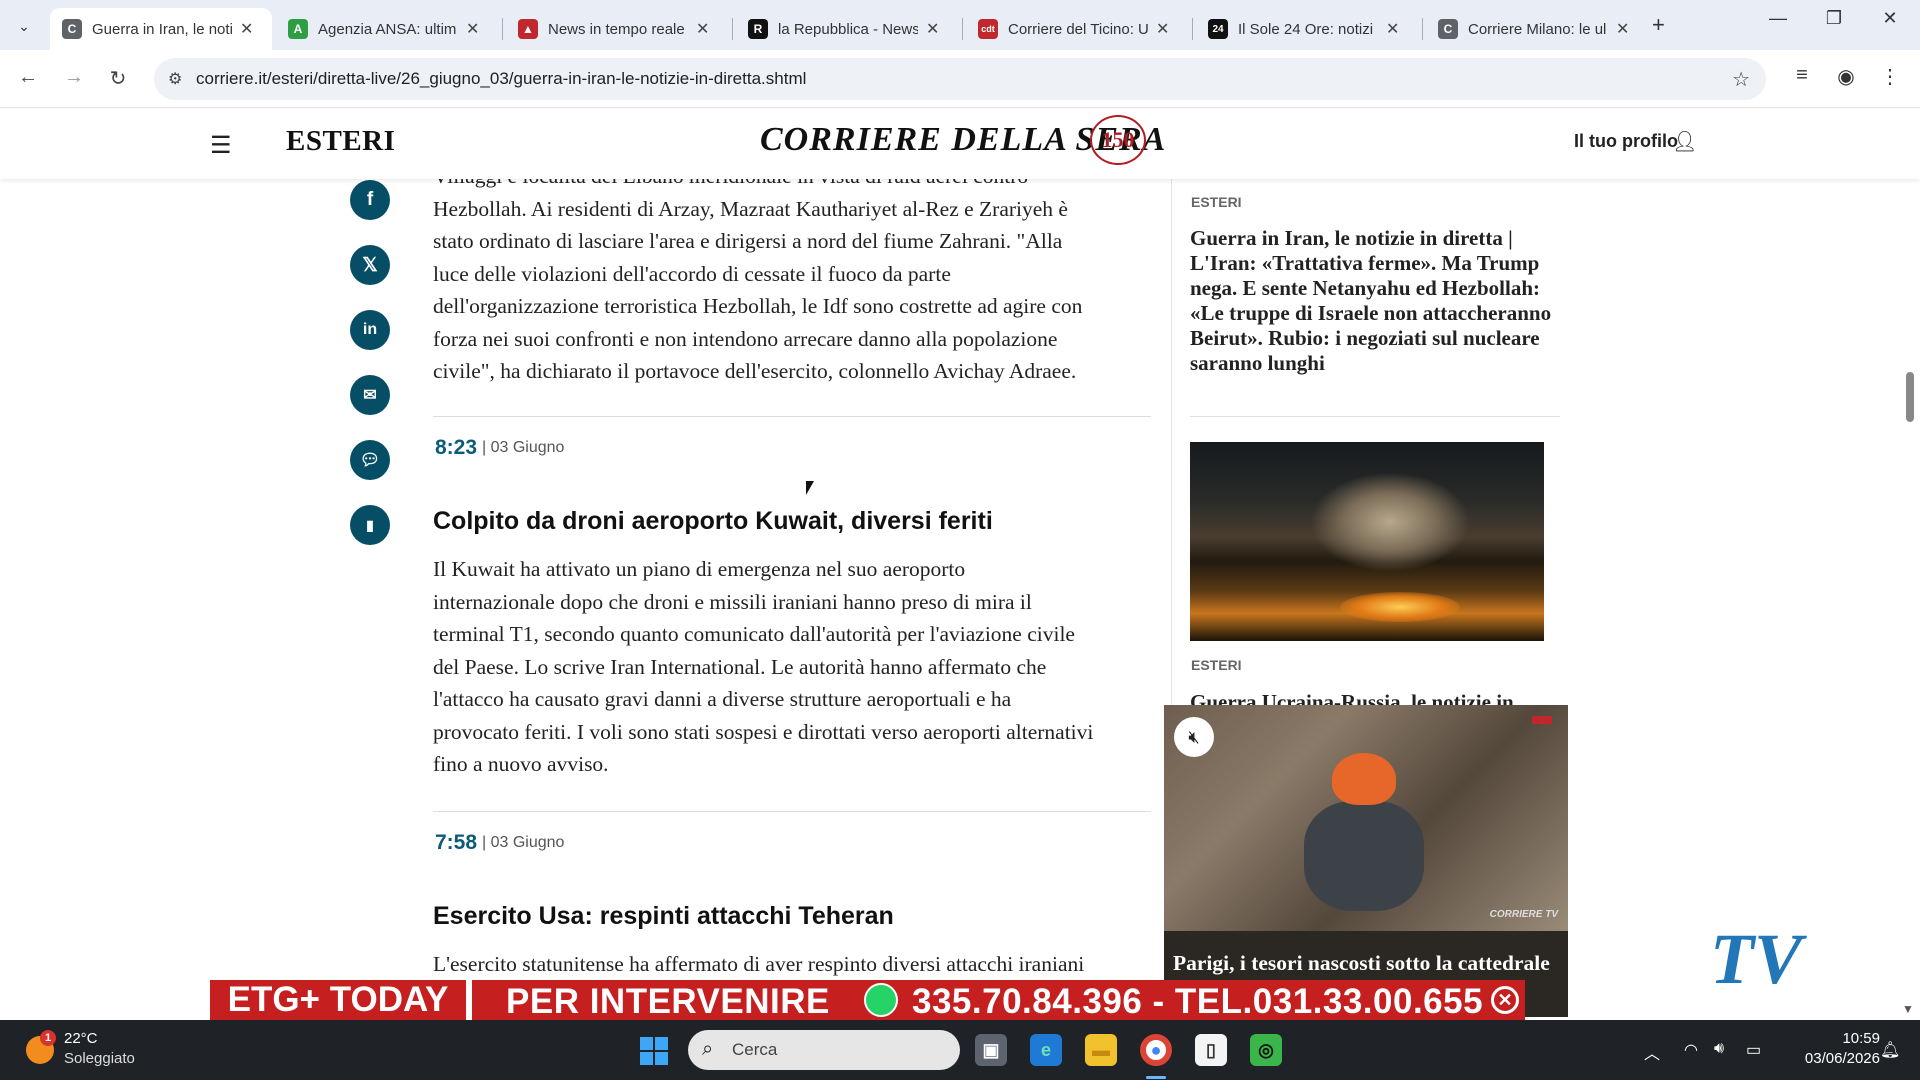 This screenshot has height=1080, width=1920. Describe the element at coordinates (175, 79) in the screenshot. I see `site-info-icon: ⚙` at that location.